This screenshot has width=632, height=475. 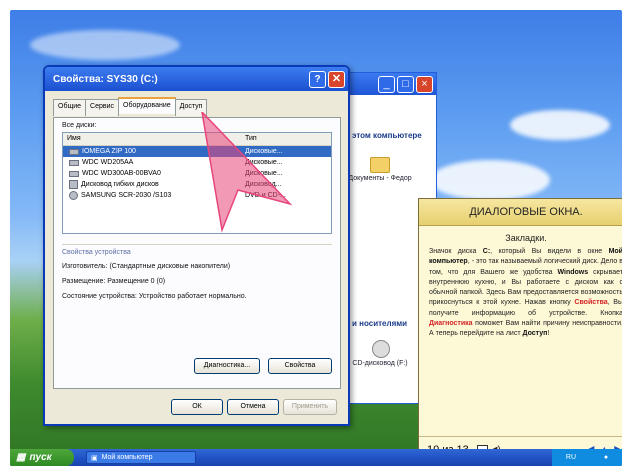 What do you see at coordinates (120, 184) in the screenshot?
I see `disk-name: Дисковод гибких дисков` at bounding box center [120, 184].